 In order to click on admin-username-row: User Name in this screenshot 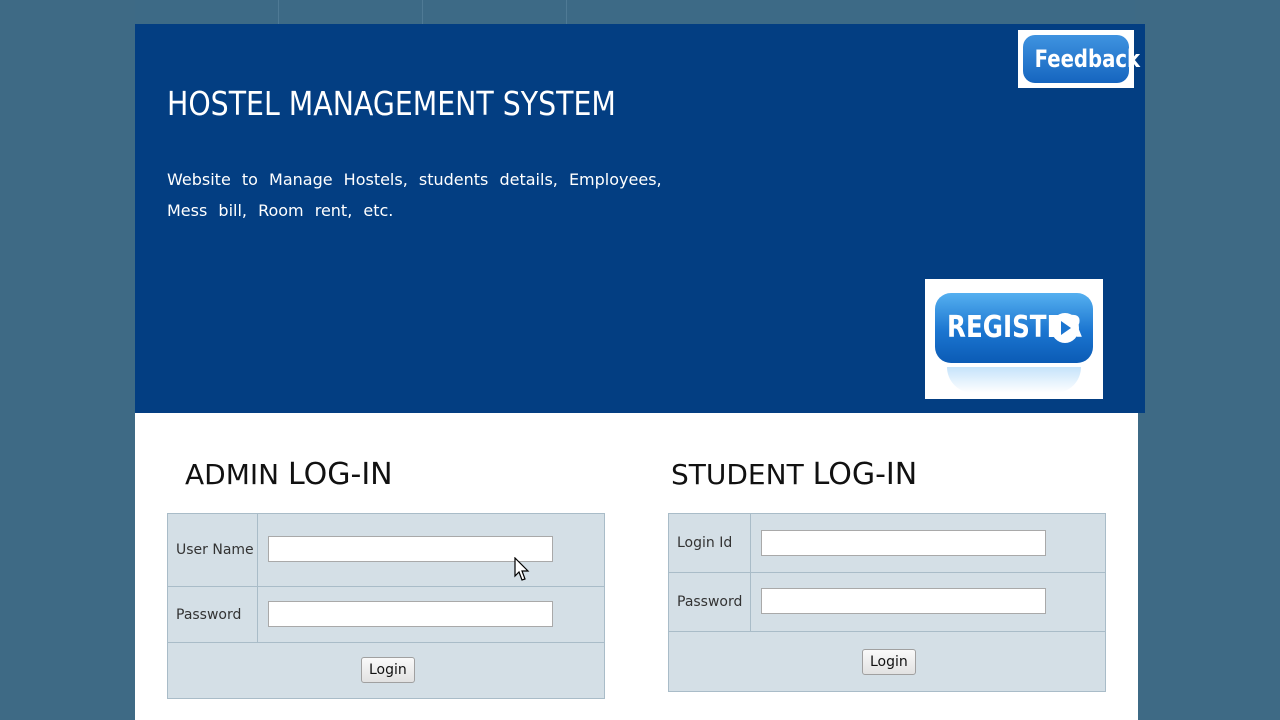, I will do `click(386, 550)`.